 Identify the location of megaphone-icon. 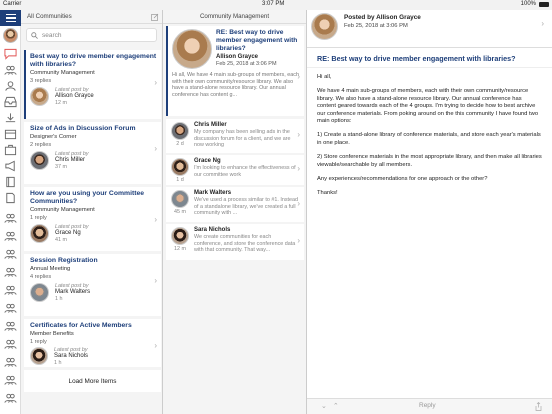
(10, 165).